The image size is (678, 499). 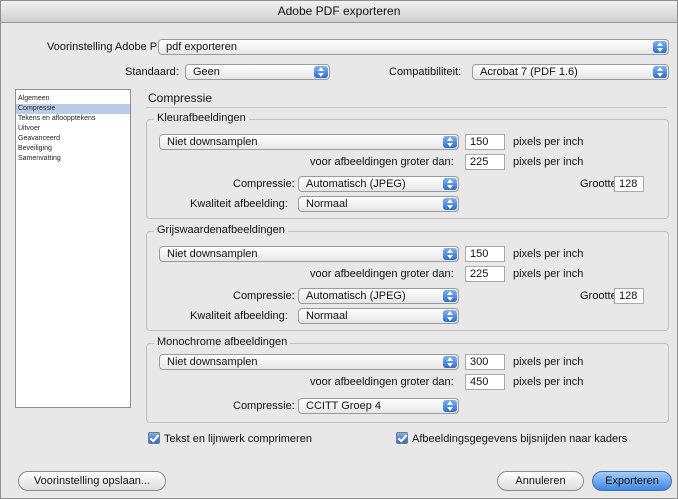 I want to click on mono-compression-value: CCITT Groep 4, so click(x=343, y=406).